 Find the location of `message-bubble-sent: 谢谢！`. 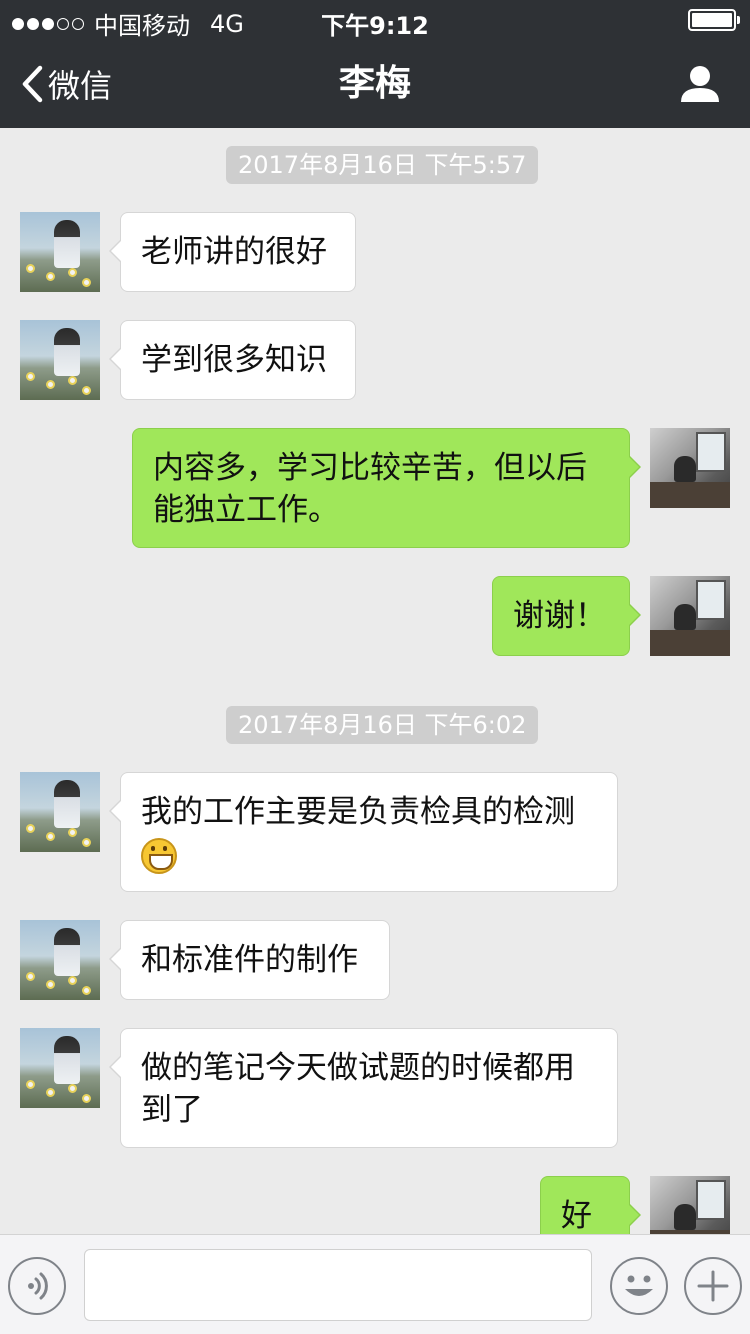

message-bubble-sent: 谢谢！ is located at coordinates (566, 616).